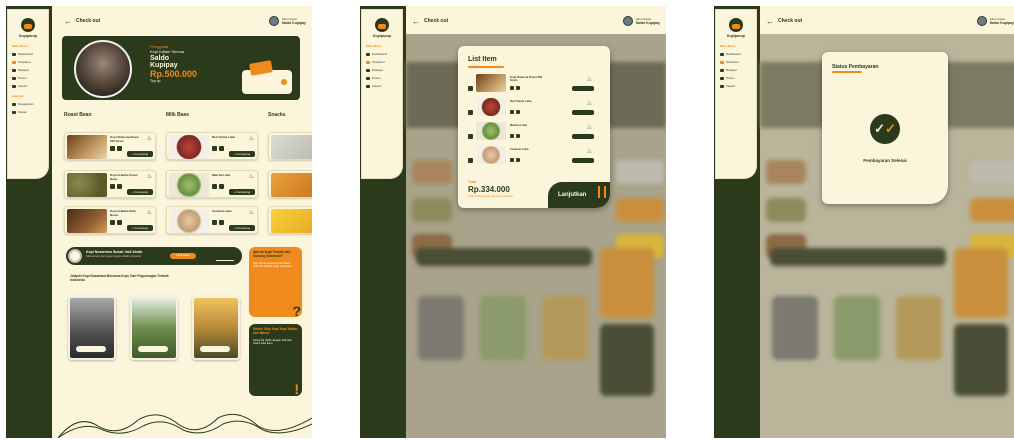 The width and height of the screenshot is (1014, 440). Describe the element at coordinates (296, 389) in the screenshot. I see `exclamation-icon: !` at that location.